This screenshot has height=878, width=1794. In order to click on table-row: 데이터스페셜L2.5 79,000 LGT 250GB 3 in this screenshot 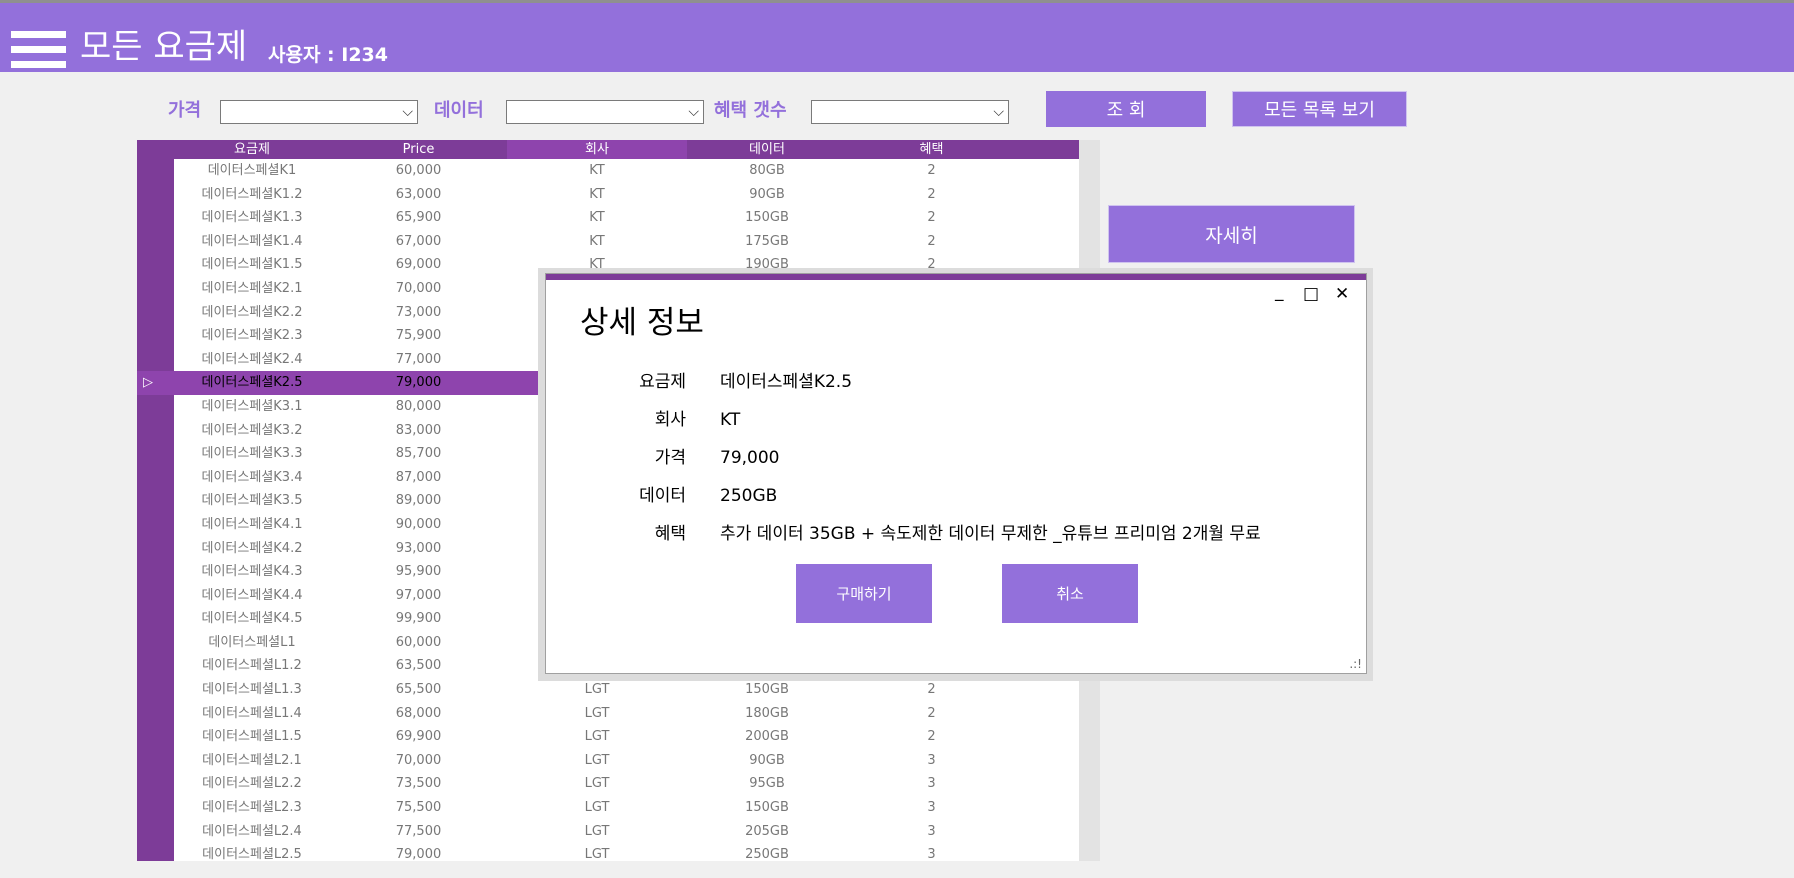, I will do `click(608, 852)`.